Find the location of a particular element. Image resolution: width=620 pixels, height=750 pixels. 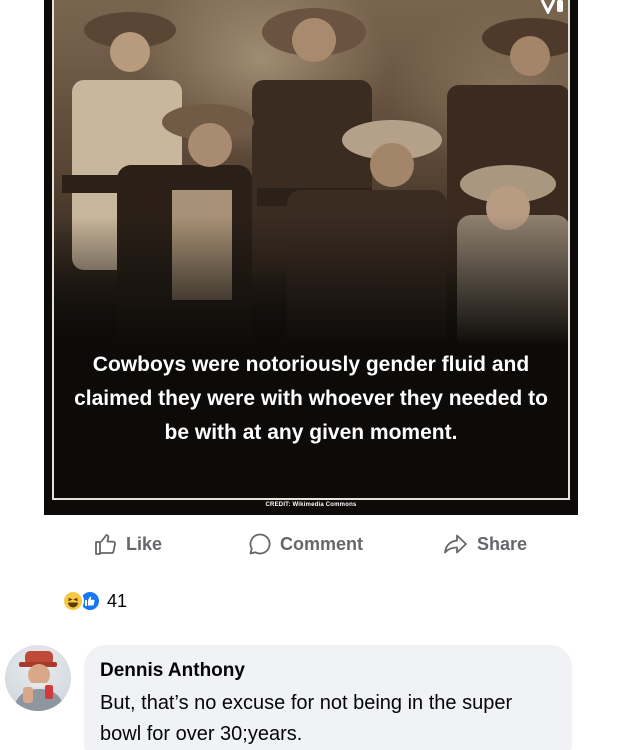

commenter-avatar is located at coordinates (38, 678).